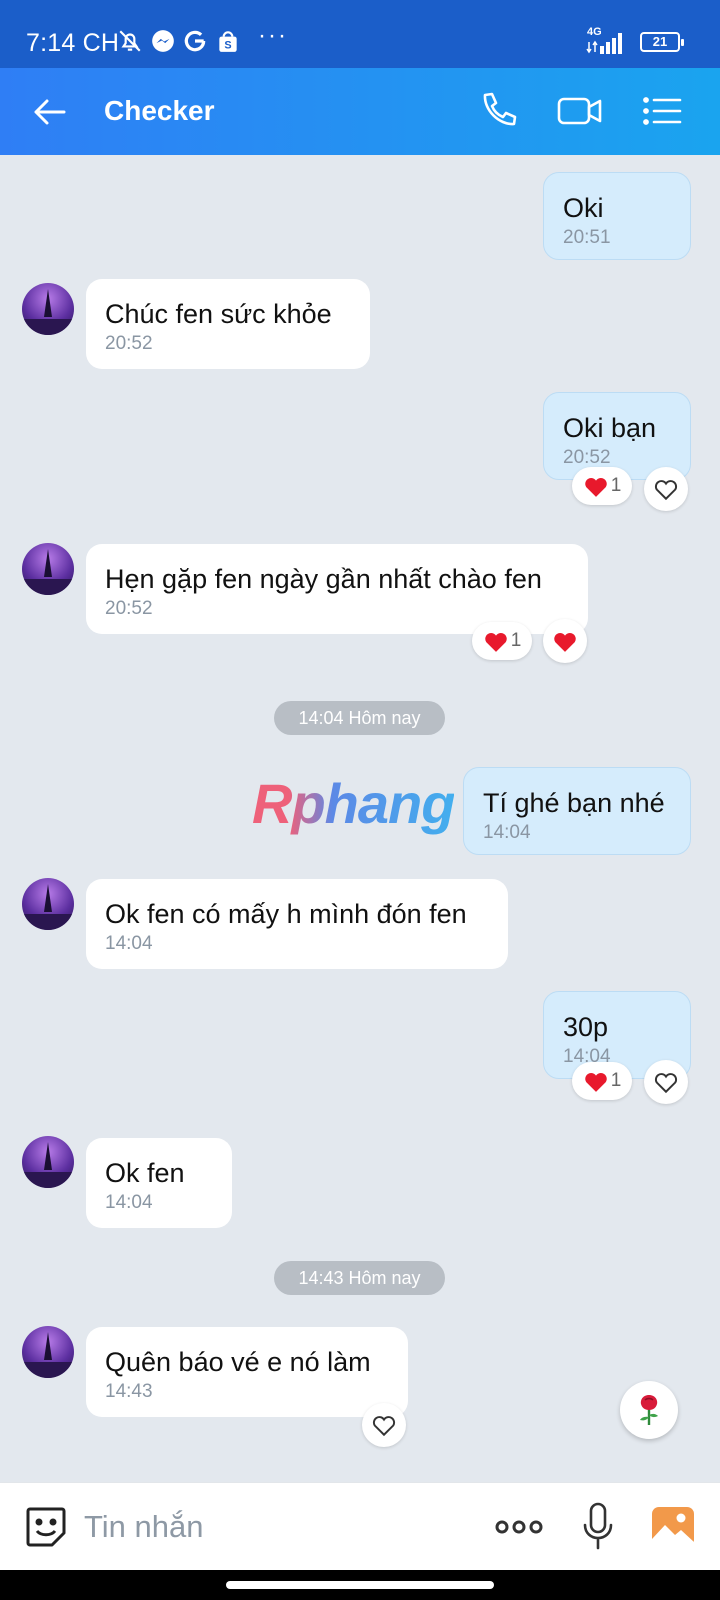 This screenshot has height=1600, width=720. What do you see at coordinates (519, 1527) in the screenshot?
I see `more-dots-icon` at bounding box center [519, 1527].